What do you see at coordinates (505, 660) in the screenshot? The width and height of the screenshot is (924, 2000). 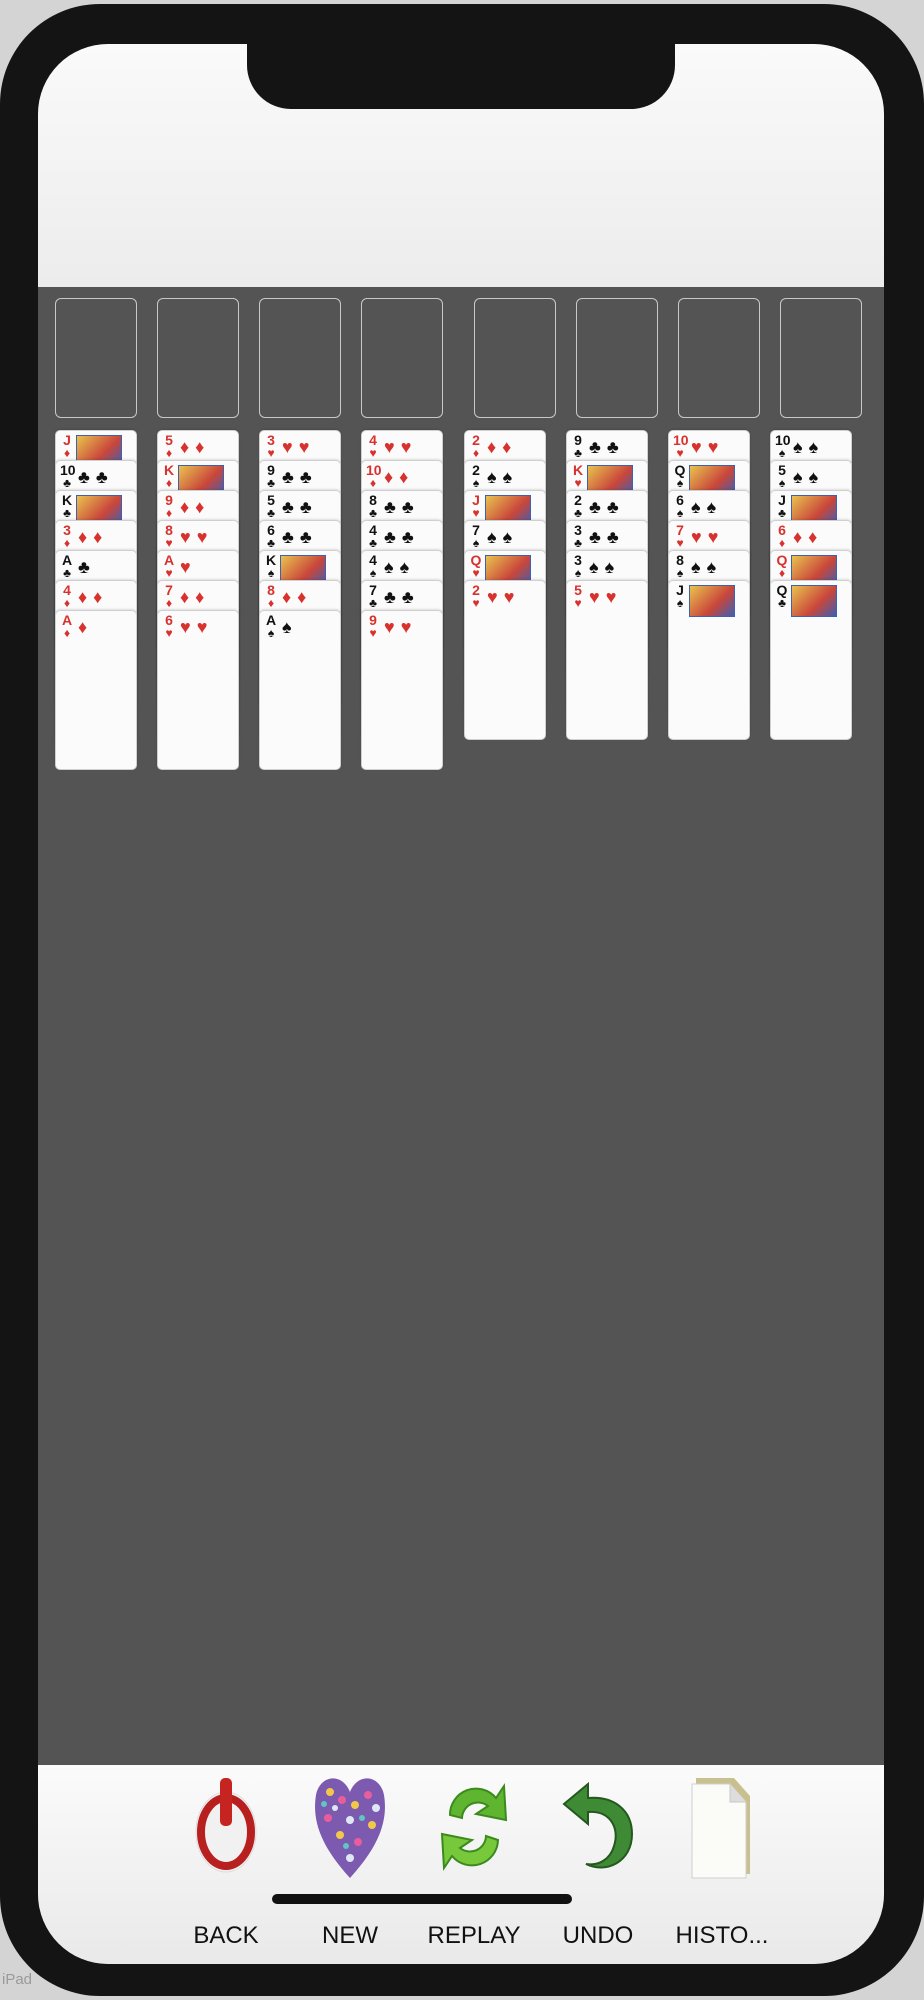 I see `playing-card: 2 ♥ ♥♥` at bounding box center [505, 660].